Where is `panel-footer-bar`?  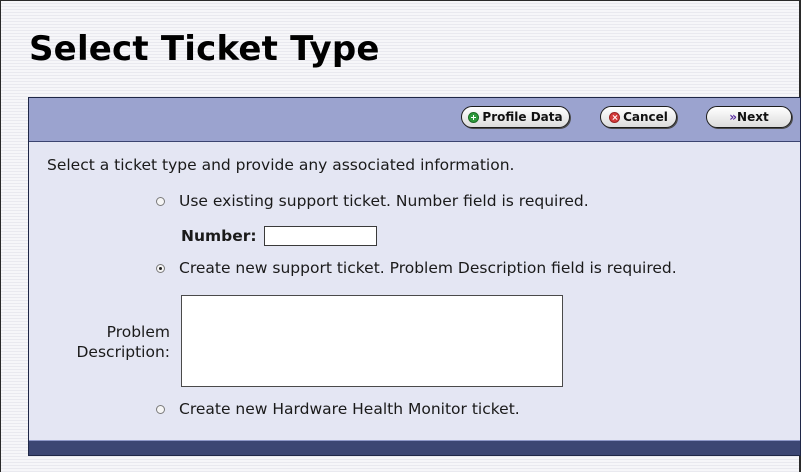 panel-footer-bar is located at coordinates (414, 447).